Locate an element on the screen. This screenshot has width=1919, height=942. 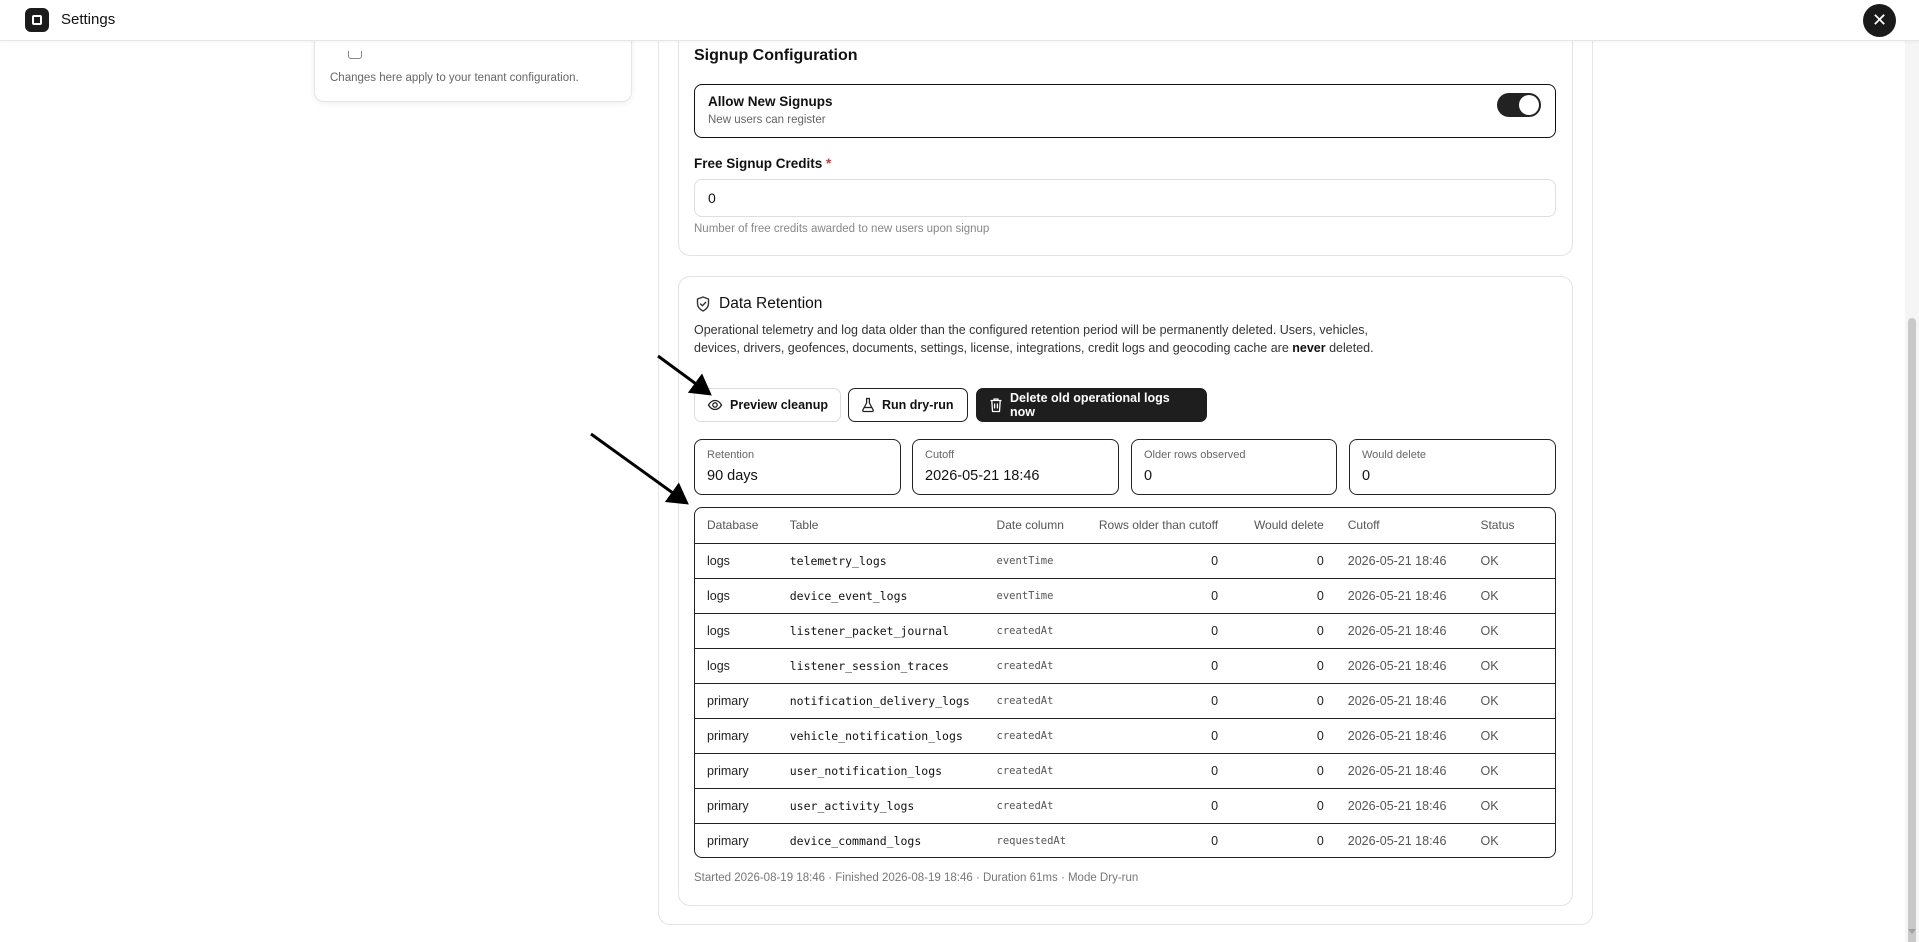
allow-signups-label: Allow New Signups is located at coordinates (770, 101).